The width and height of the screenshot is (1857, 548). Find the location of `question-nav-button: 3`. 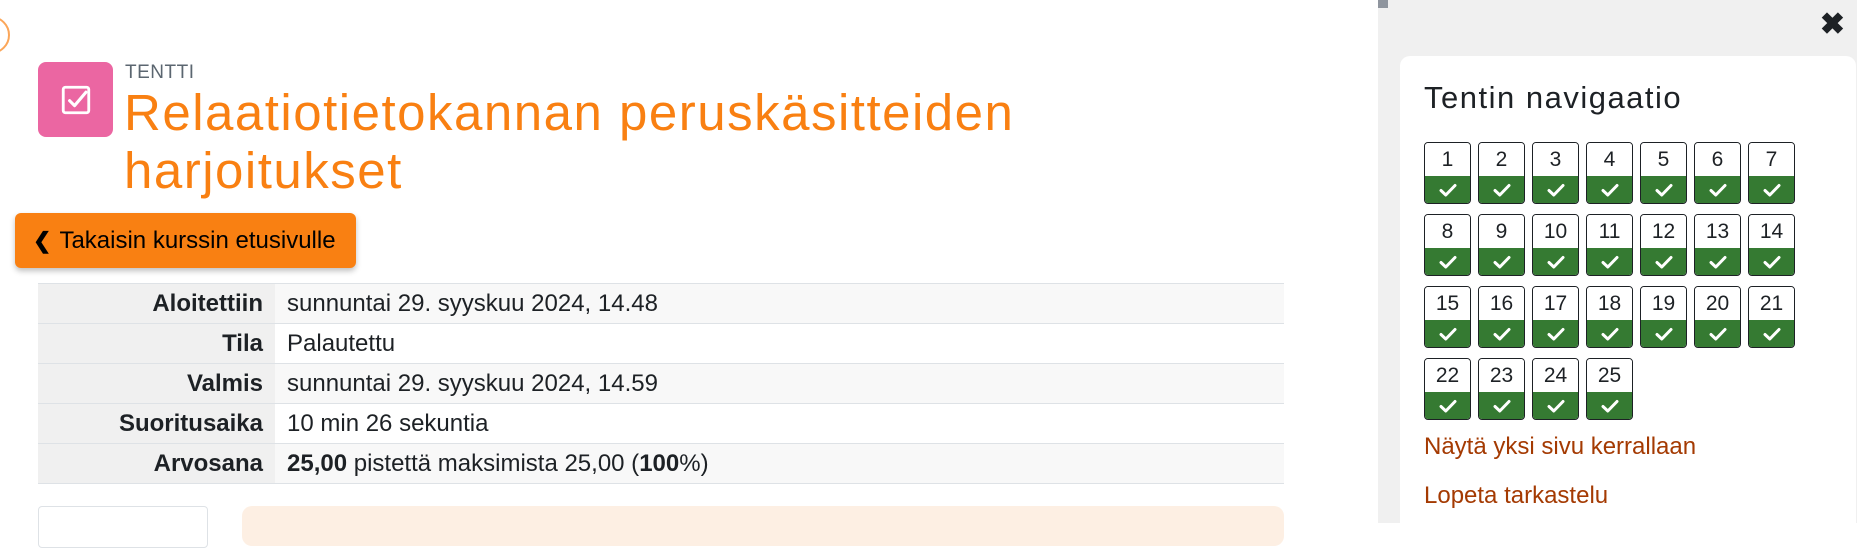

question-nav-button: 3 is located at coordinates (1555, 173).